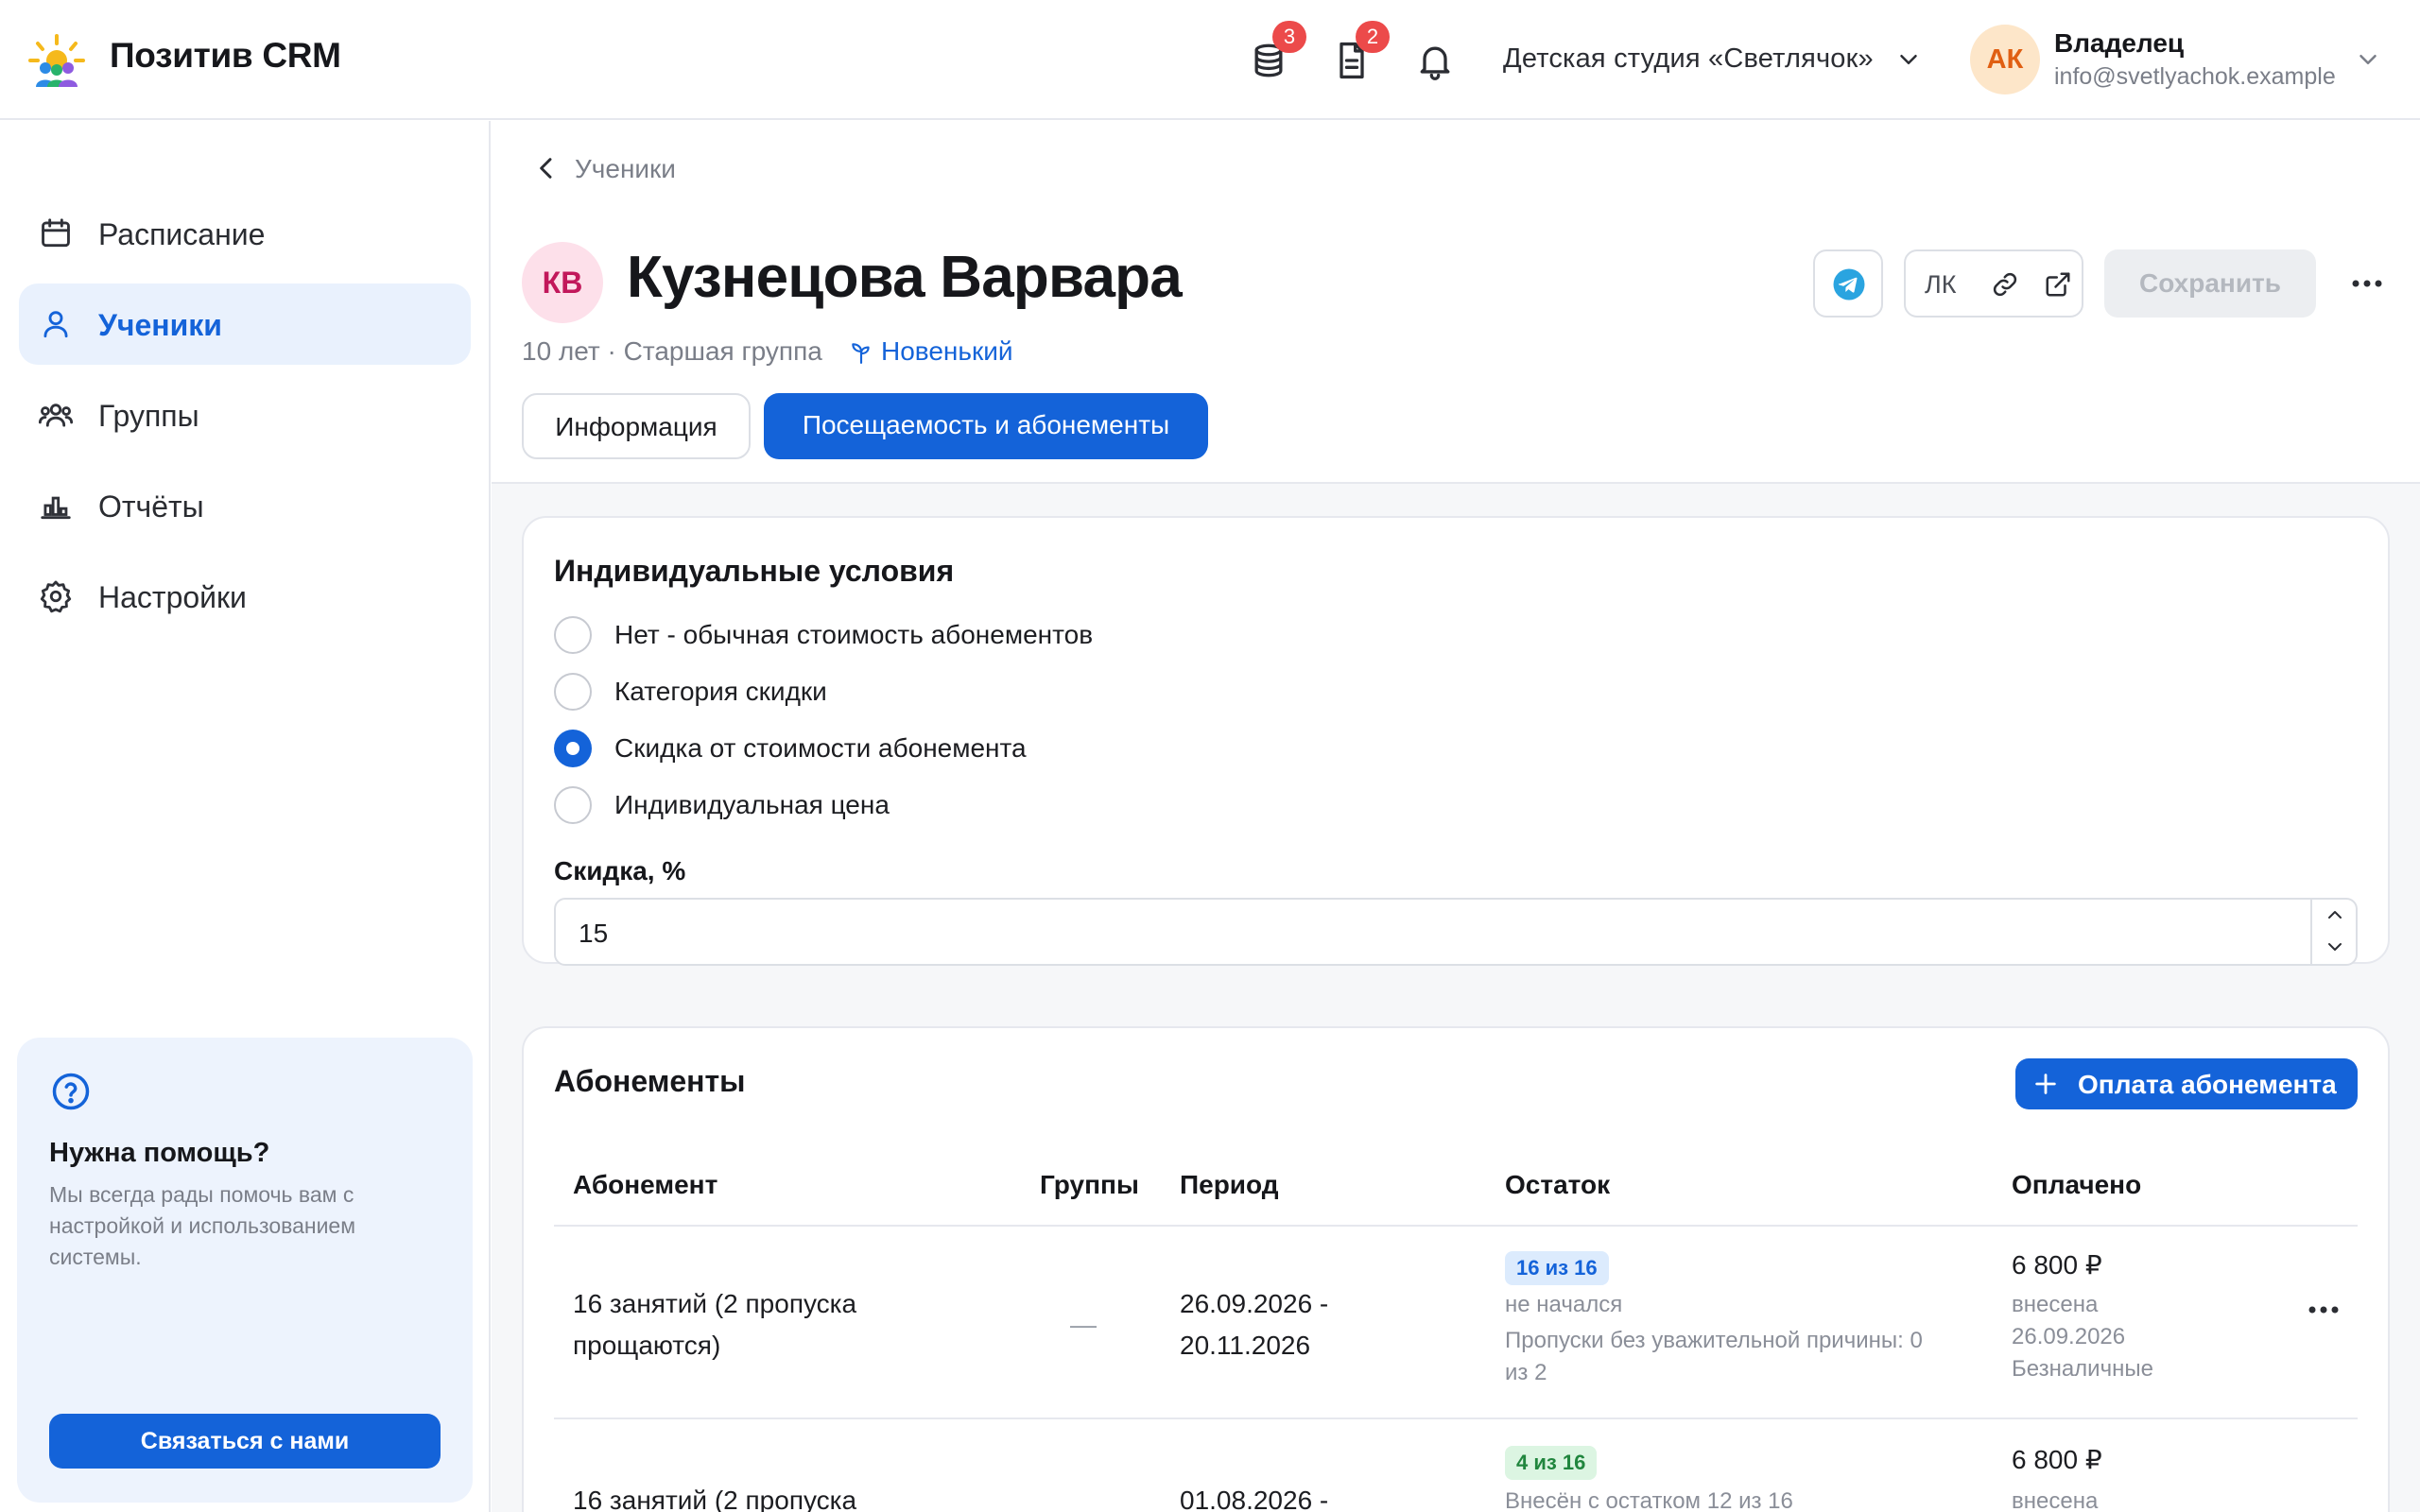 The image size is (2420, 1512). I want to click on sprout-icon, so click(861, 352).